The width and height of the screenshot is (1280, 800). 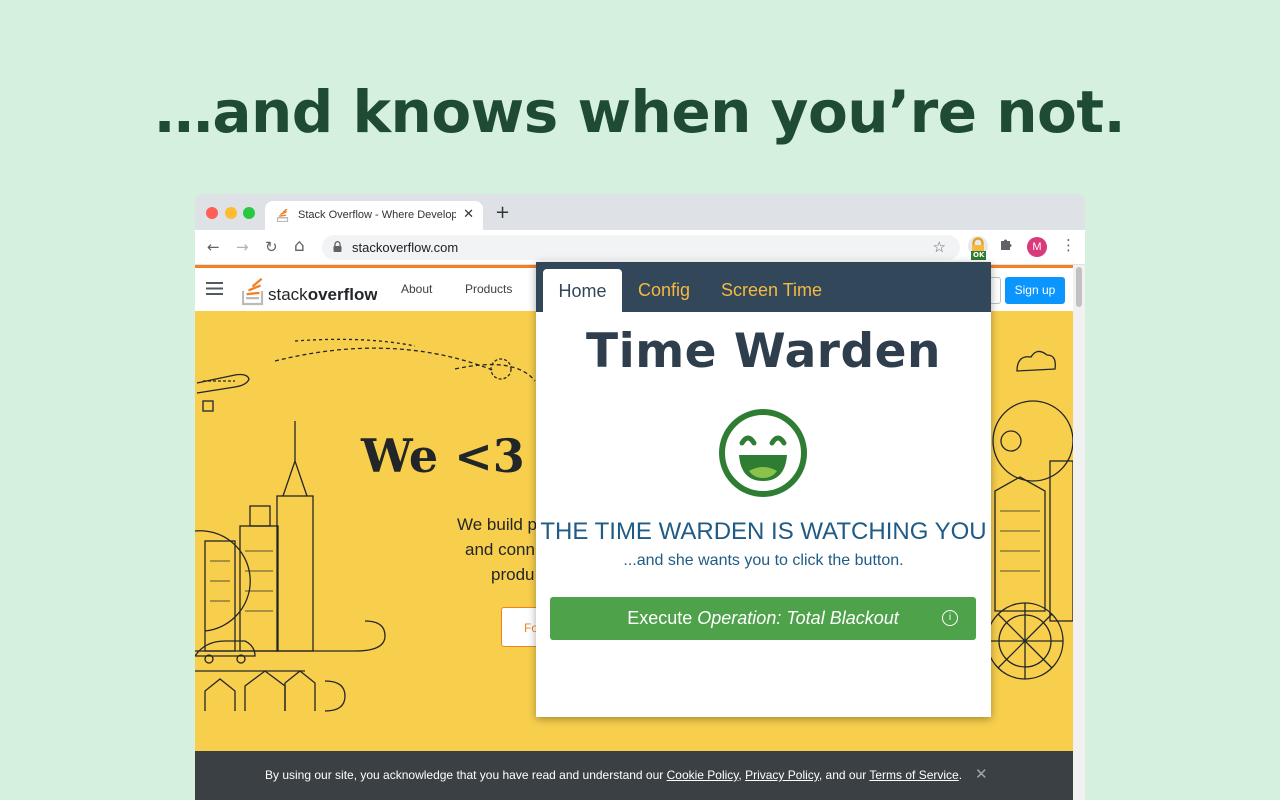 What do you see at coordinates (212, 213) in the screenshot?
I see `close-window-button` at bounding box center [212, 213].